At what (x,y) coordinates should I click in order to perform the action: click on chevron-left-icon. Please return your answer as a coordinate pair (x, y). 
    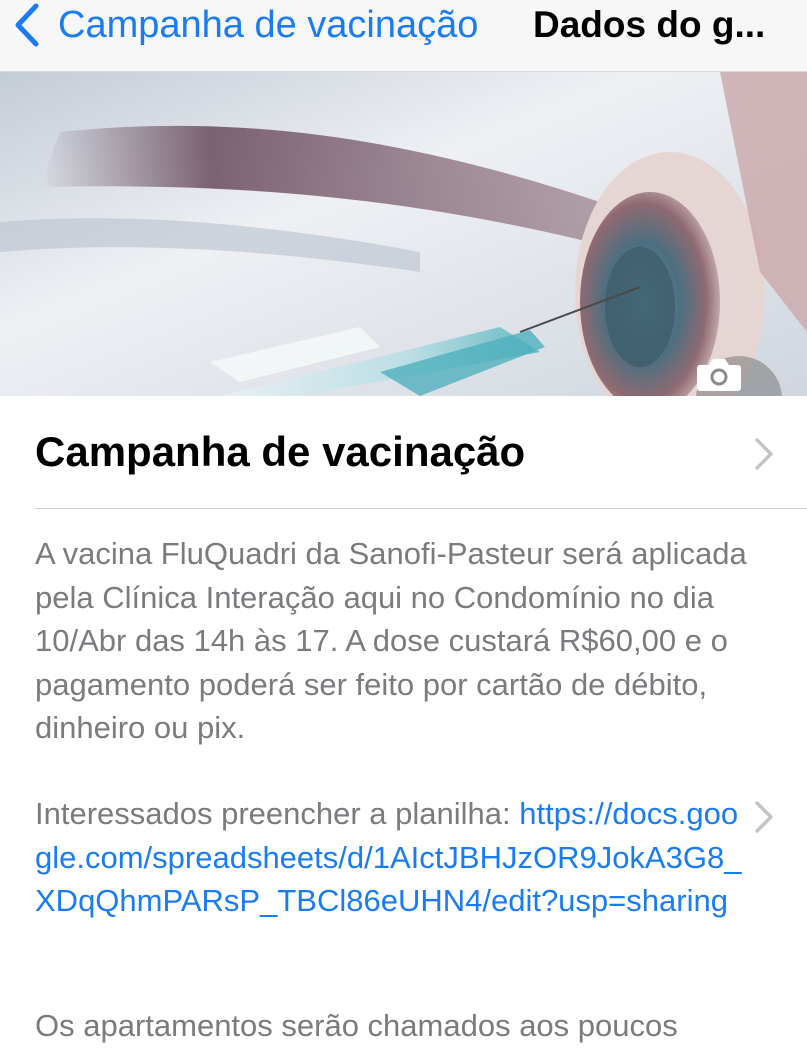
    Looking at the image, I should click on (27, 25).